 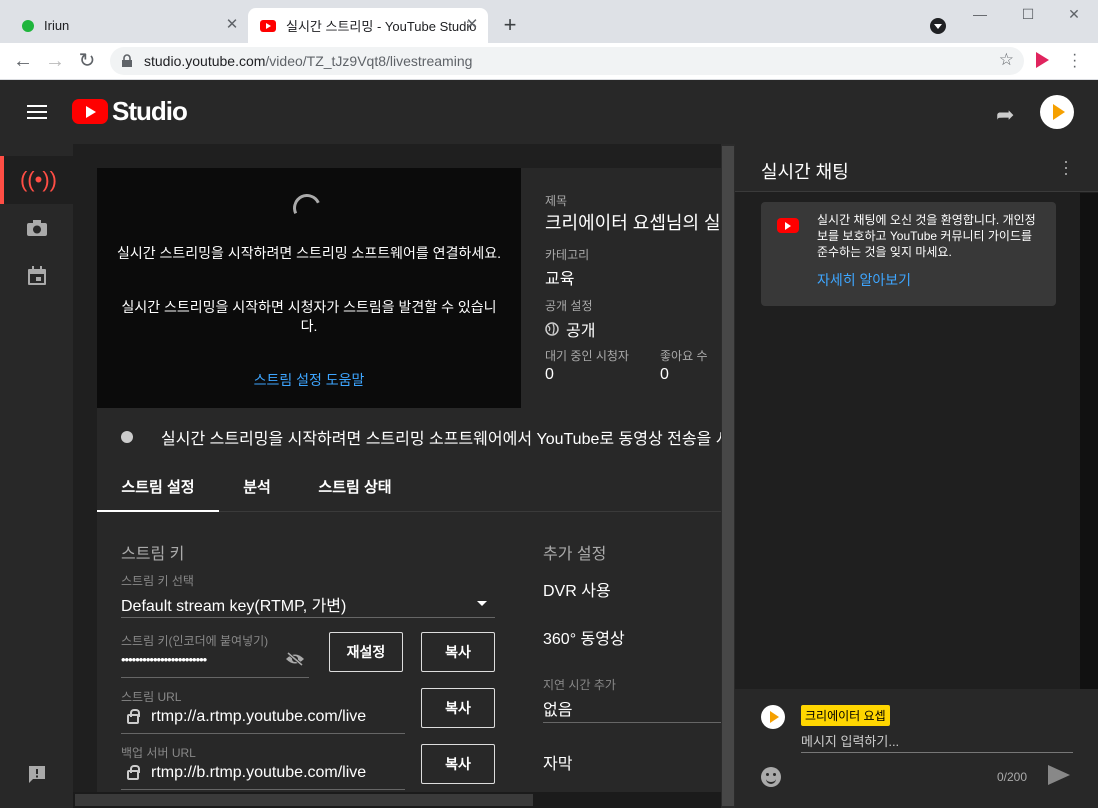 I want to click on rail-item-manage, so click(x=36, y=276).